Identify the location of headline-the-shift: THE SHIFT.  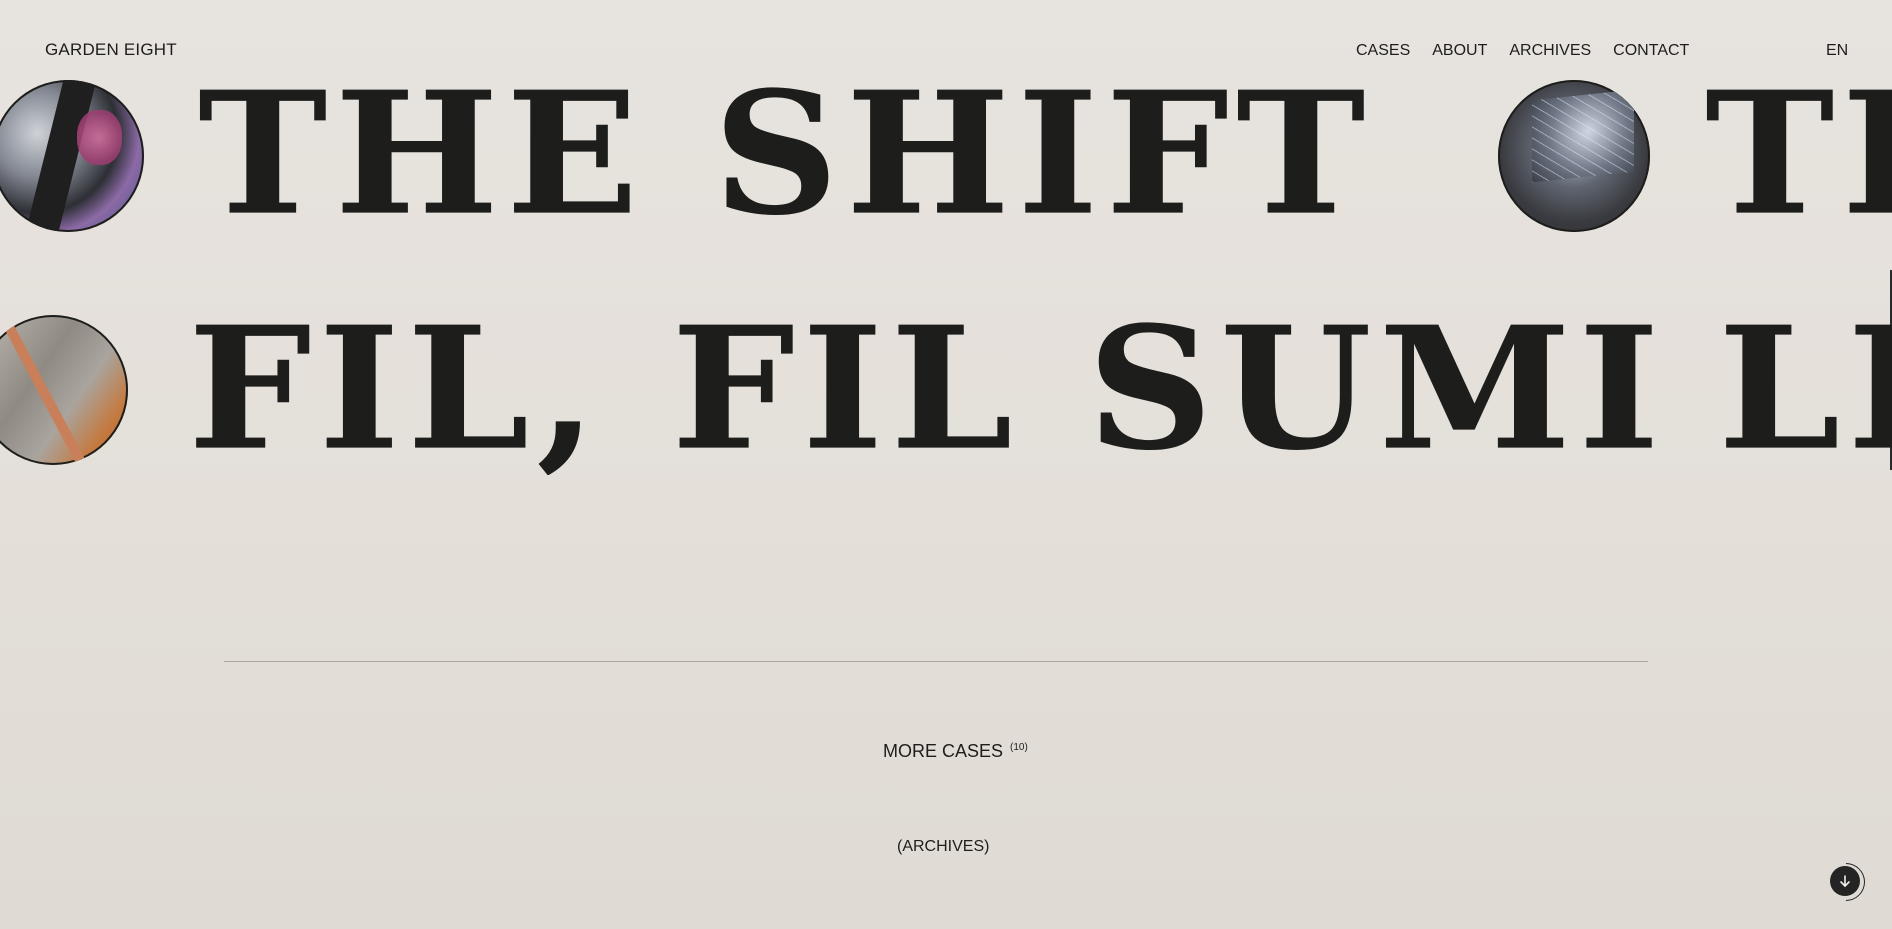
(785, 155).